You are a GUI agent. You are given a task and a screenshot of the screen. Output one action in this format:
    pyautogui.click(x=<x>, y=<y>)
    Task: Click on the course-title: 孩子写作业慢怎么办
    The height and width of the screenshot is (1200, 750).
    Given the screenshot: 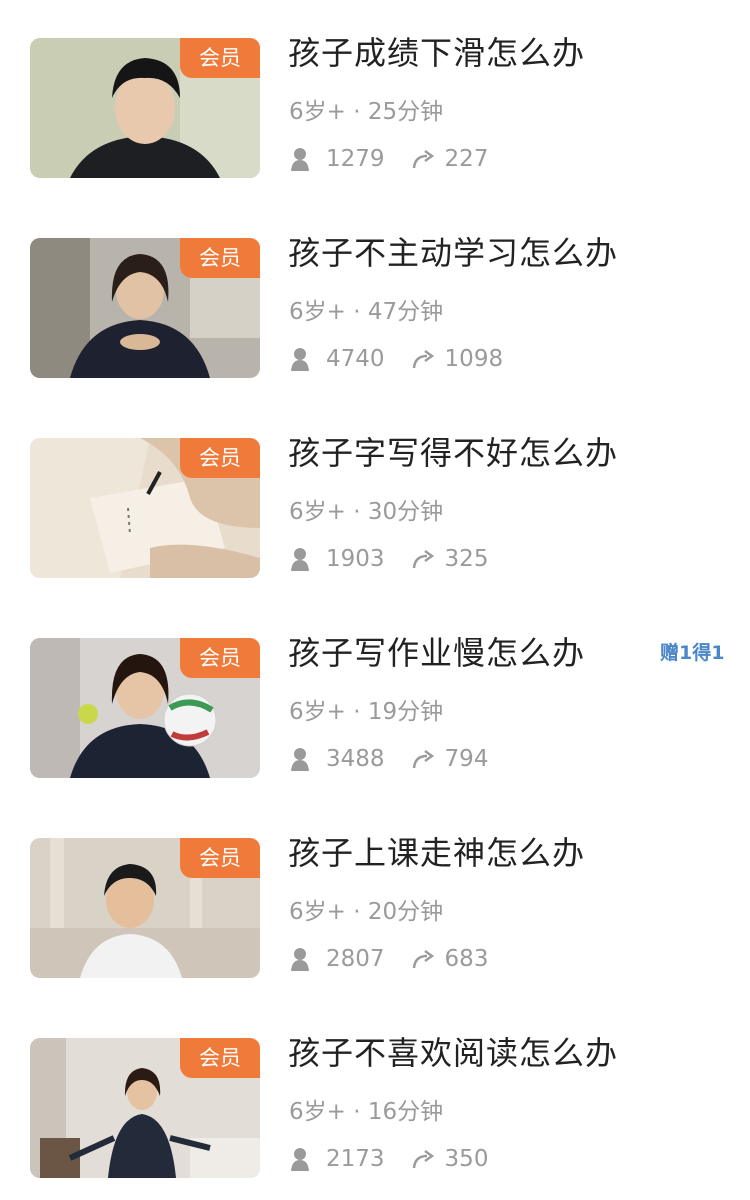 What is the action you would take?
    pyautogui.click(x=436, y=651)
    